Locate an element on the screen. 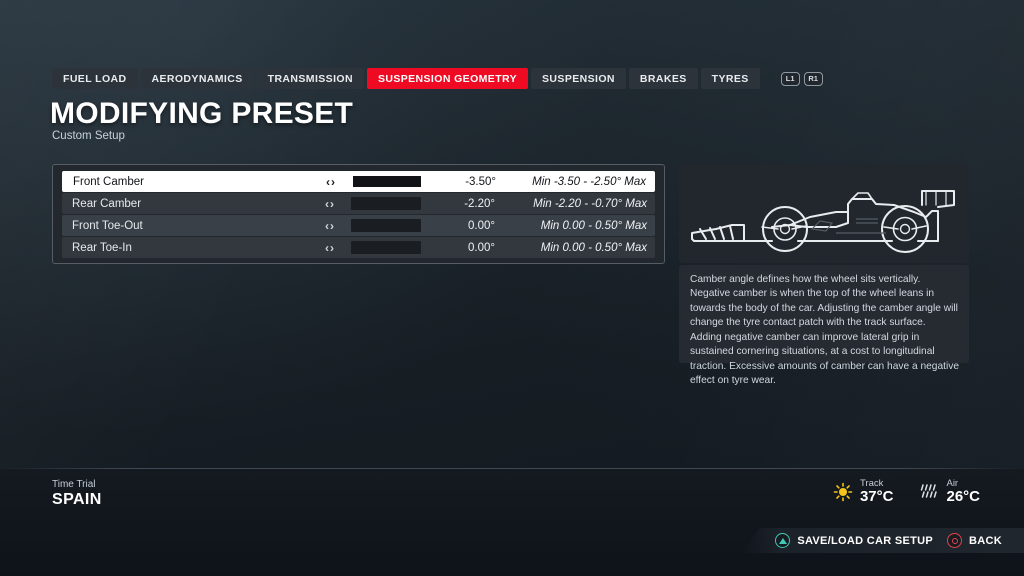  car-preview-panel is located at coordinates (824, 213).